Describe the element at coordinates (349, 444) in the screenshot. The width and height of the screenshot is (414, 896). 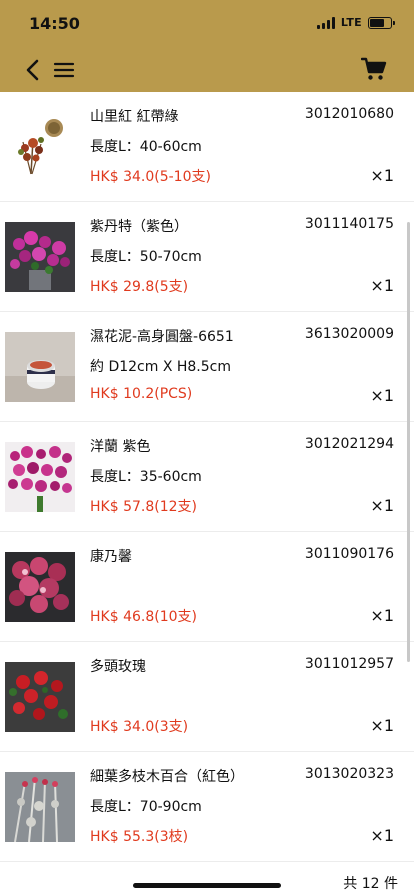
I see `product-code: 3012021294` at that location.